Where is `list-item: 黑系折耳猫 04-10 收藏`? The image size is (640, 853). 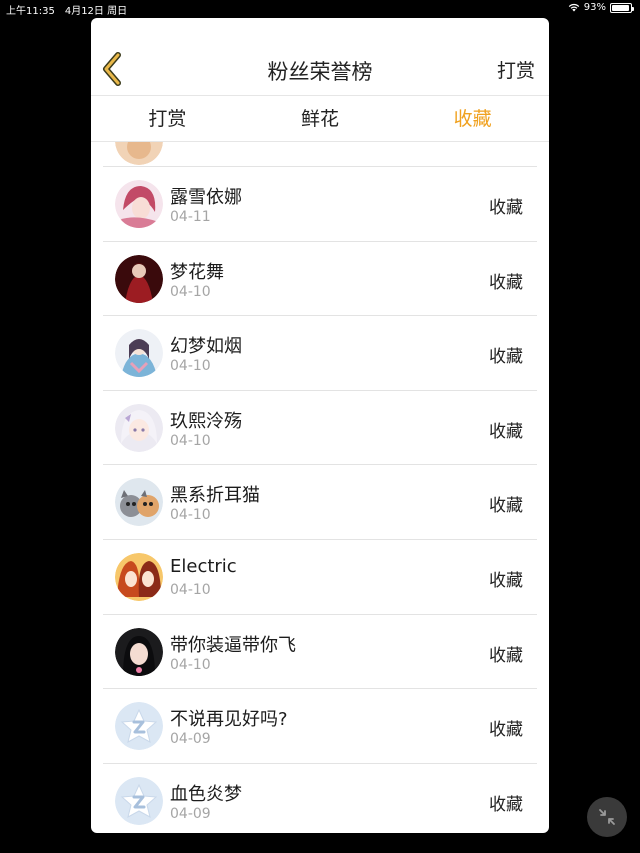
list-item: 黑系折耳猫 04-10 收藏 is located at coordinates (320, 502).